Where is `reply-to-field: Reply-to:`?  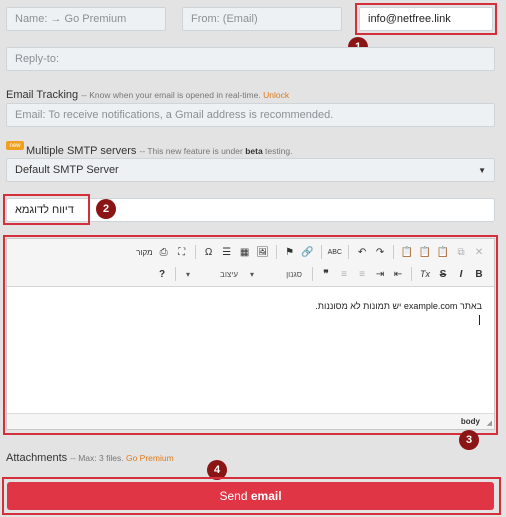
reply-to-field: Reply-to: is located at coordinates (250, 59).